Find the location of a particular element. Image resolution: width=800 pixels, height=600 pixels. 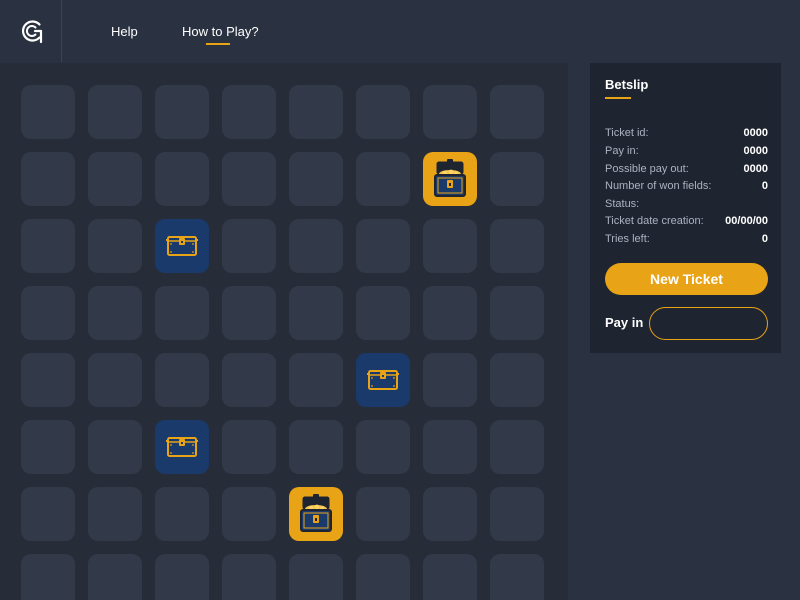

betslip-title: Betslip is located at coordinates (627, 84).